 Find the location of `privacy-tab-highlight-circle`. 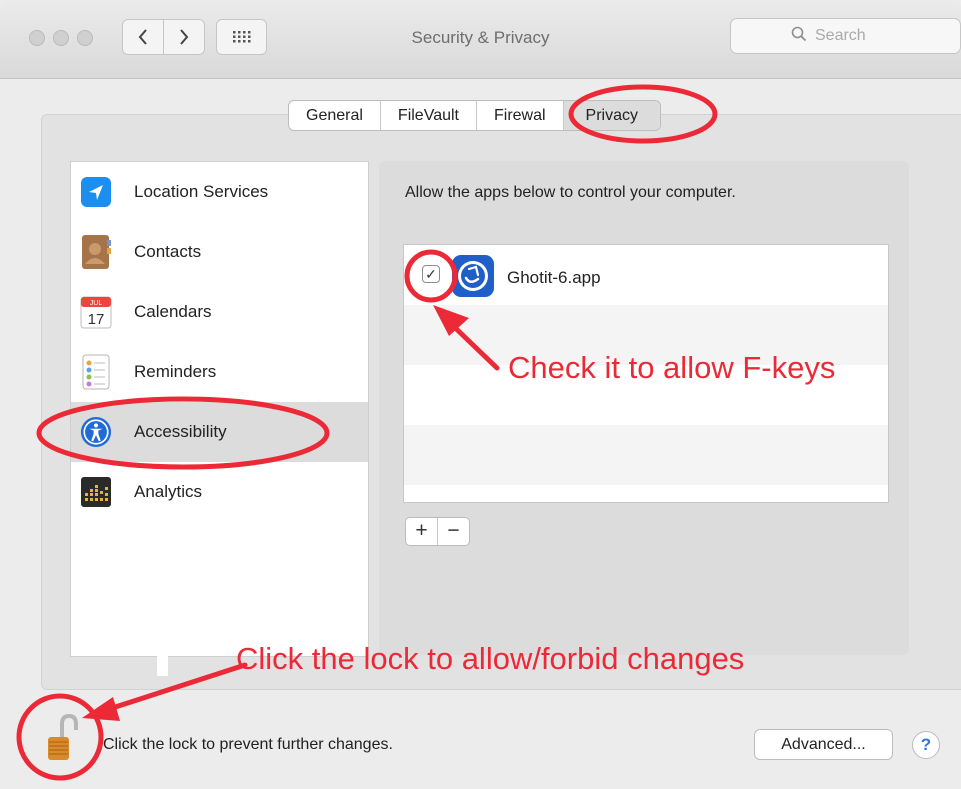

privacy-tab-highlight-circle is located at coordinates (643, 114).